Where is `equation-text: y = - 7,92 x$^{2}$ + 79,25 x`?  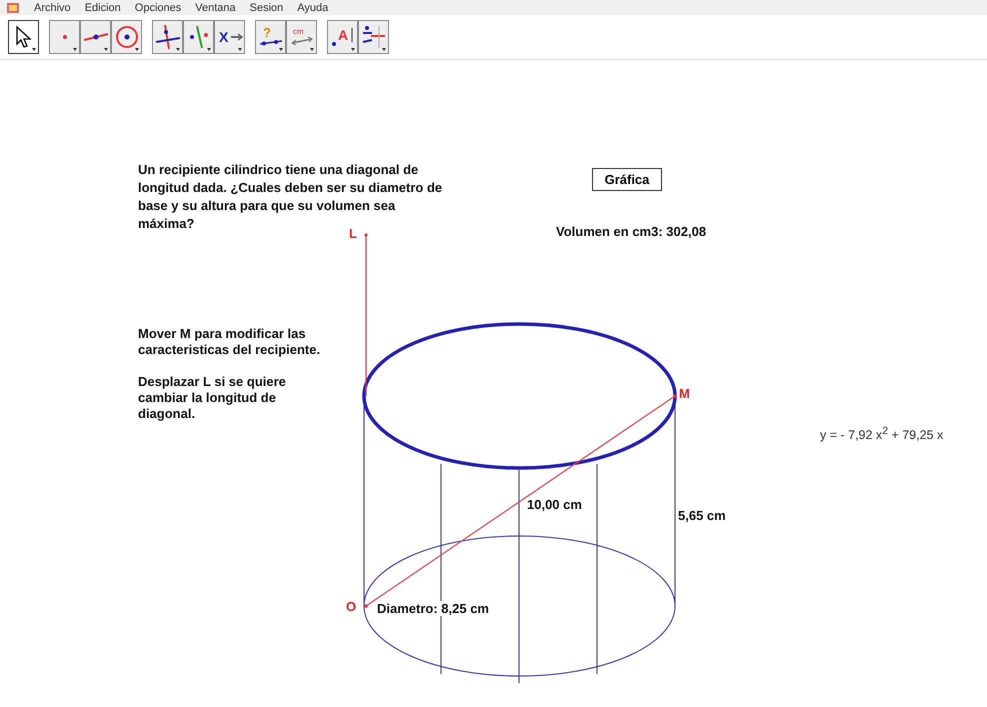
equation-text: y = - 7,92 x$^{2}$ + 79,25 x is located at coordinates (882, 434).